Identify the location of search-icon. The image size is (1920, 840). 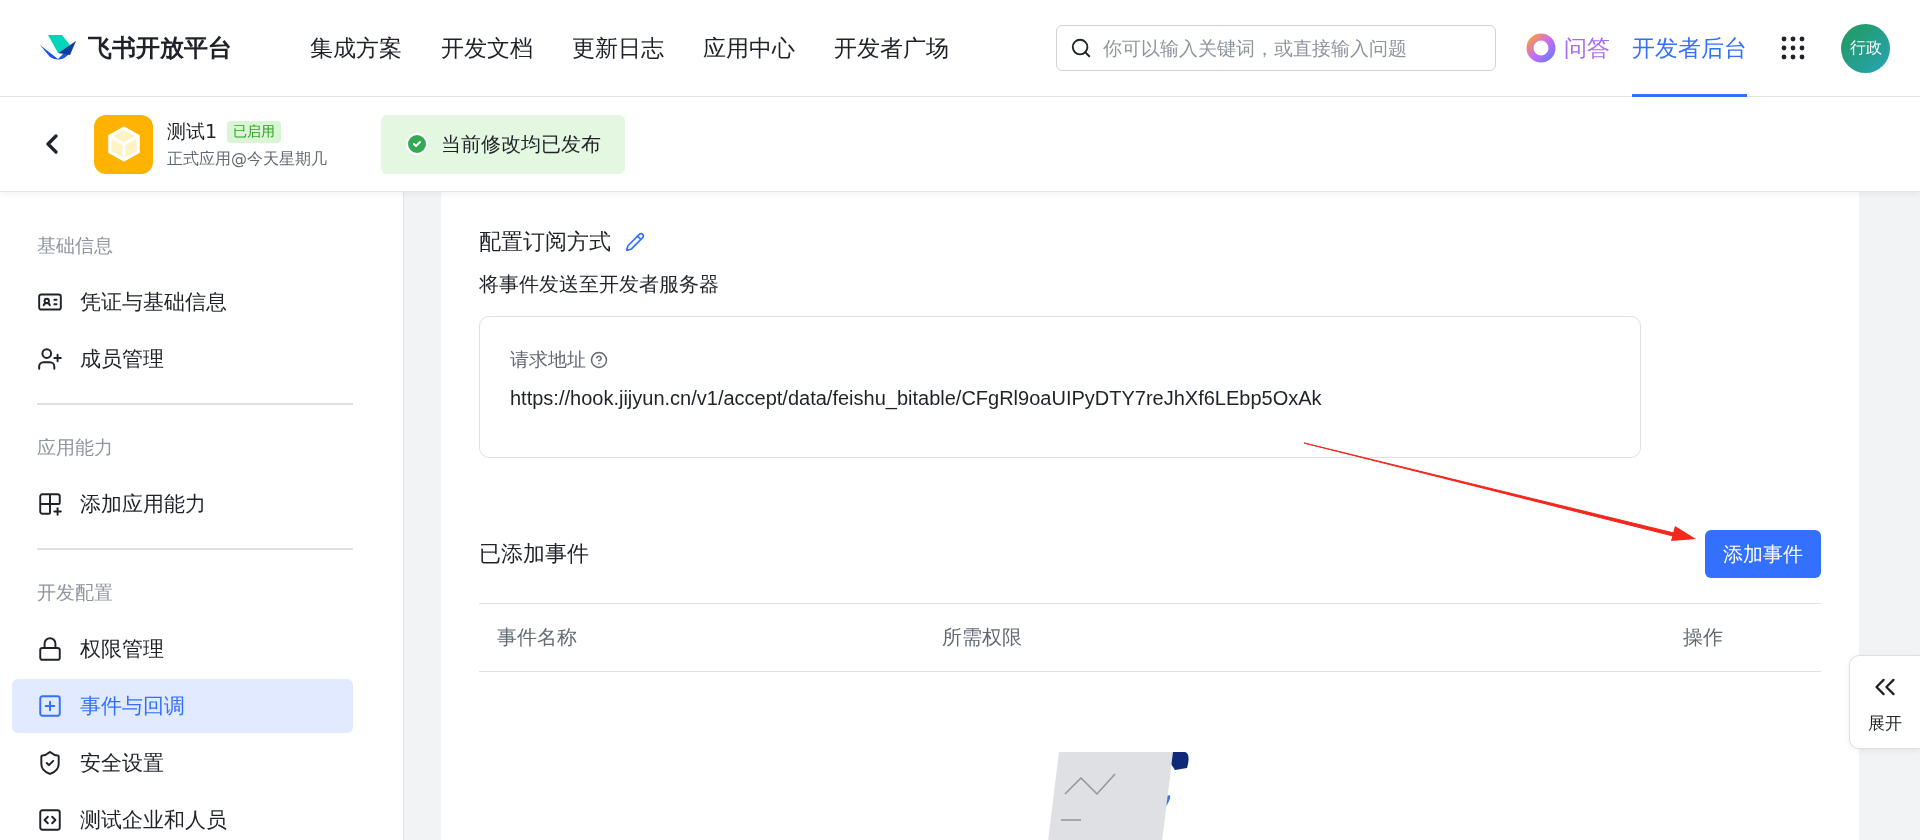
(1081, 48).